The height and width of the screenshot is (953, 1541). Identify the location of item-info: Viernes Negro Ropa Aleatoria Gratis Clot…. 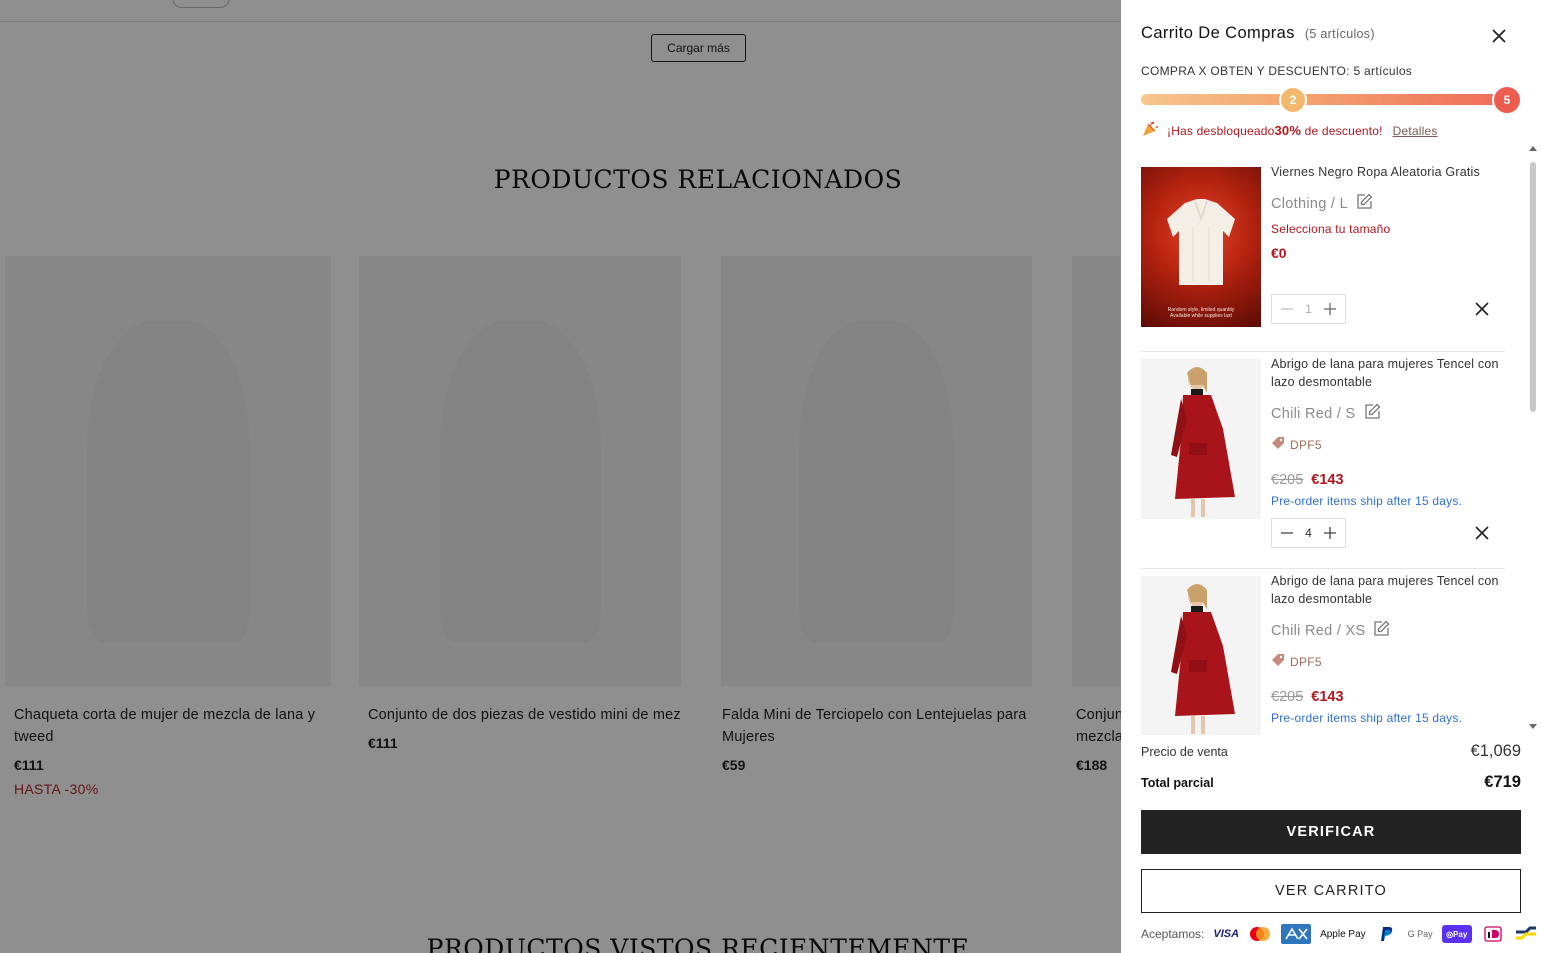
(1386, 212).